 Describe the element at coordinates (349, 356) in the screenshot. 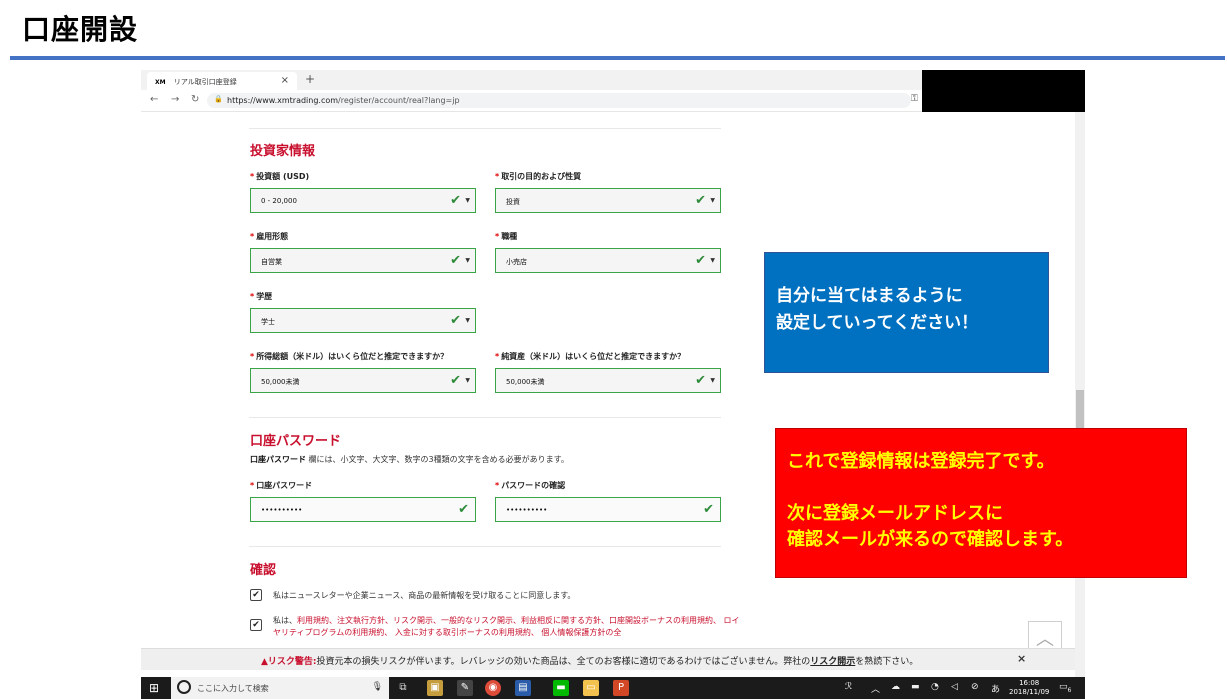

I see `annual-income-label: * 所得総額（米ドル）はいくら位だと推定できますか？` at that location.